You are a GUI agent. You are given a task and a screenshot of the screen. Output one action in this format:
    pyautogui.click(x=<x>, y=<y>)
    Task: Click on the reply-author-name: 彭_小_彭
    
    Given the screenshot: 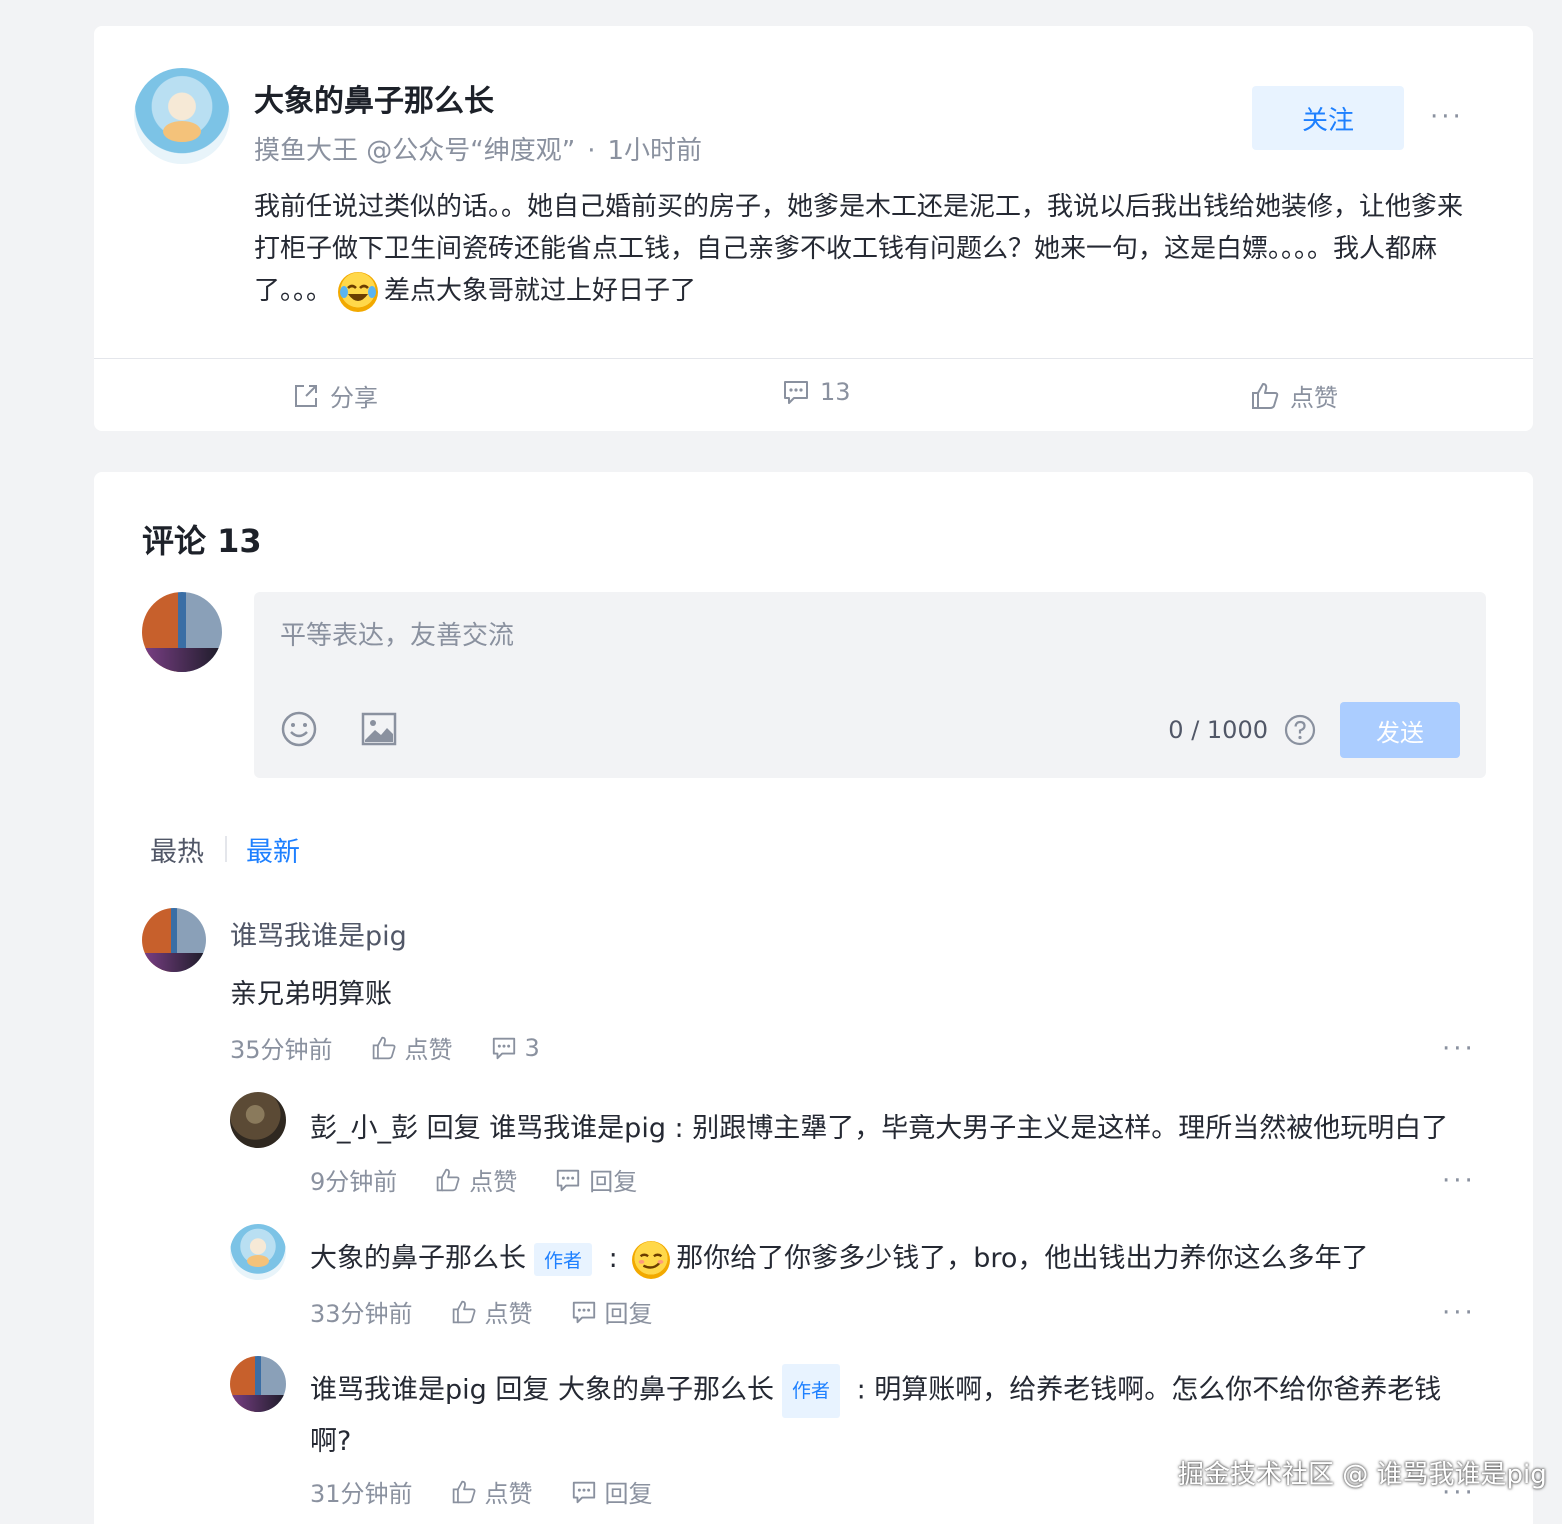 What is the action you would take?
    pyautogui.click(x=364, y=1128)
    